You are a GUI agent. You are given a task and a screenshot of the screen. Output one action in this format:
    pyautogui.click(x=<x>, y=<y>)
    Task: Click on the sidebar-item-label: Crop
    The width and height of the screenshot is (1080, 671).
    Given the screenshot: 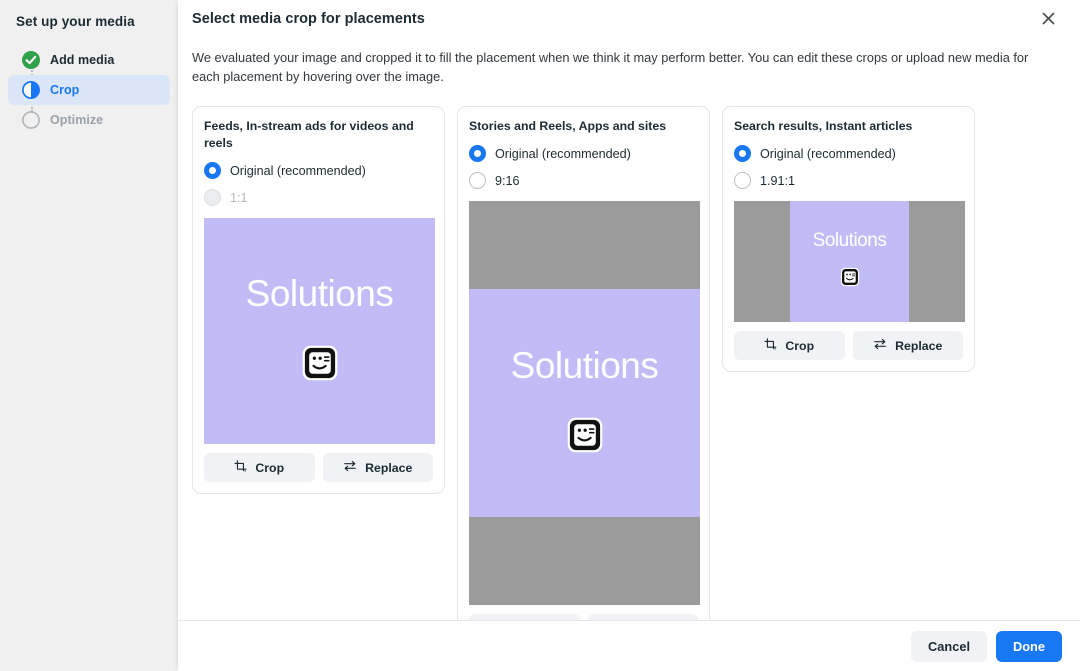 What is the action you would take?
    pyautogui.click(x=65, y=90)
    